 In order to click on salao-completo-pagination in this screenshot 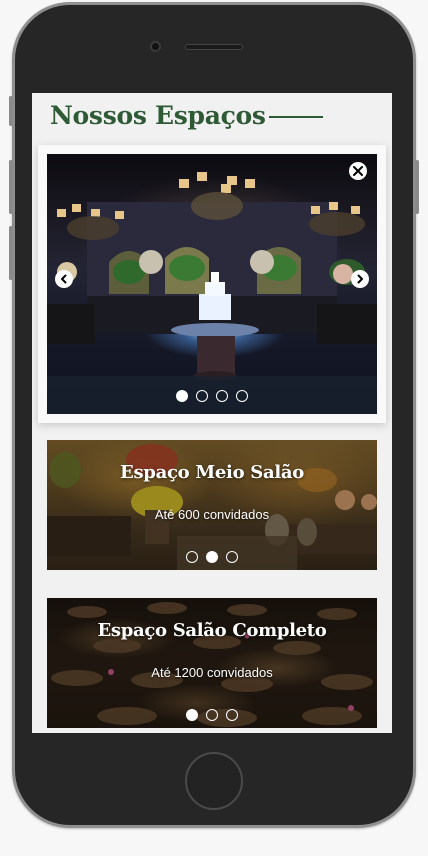, I will do `click(212, 715)`.